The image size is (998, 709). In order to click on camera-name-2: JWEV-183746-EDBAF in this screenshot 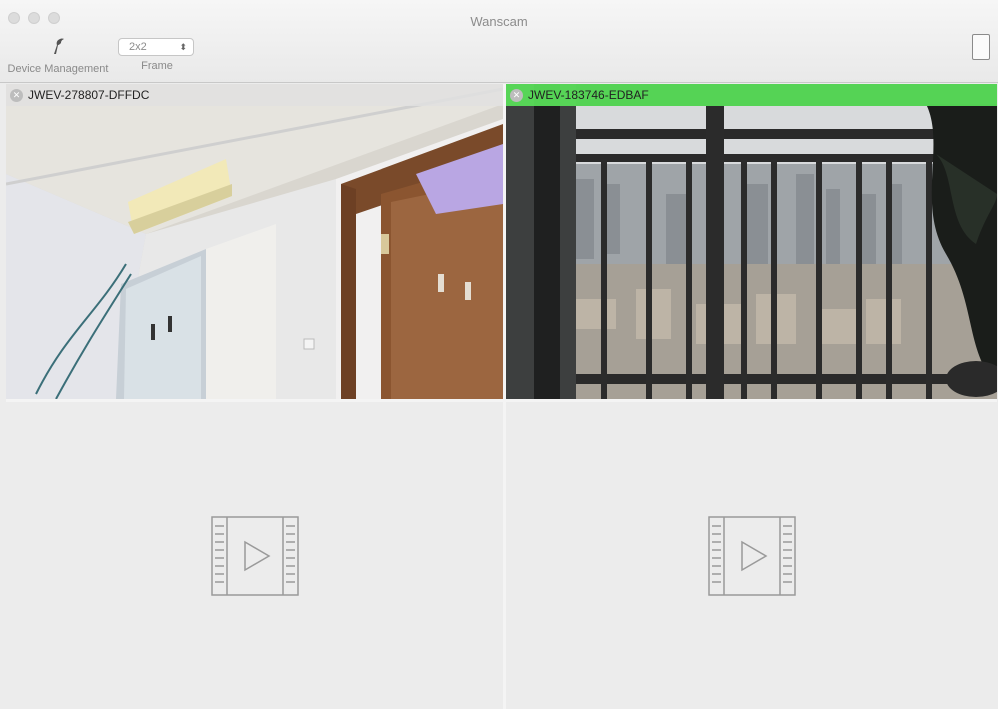, I will do `click(588, 95)`.